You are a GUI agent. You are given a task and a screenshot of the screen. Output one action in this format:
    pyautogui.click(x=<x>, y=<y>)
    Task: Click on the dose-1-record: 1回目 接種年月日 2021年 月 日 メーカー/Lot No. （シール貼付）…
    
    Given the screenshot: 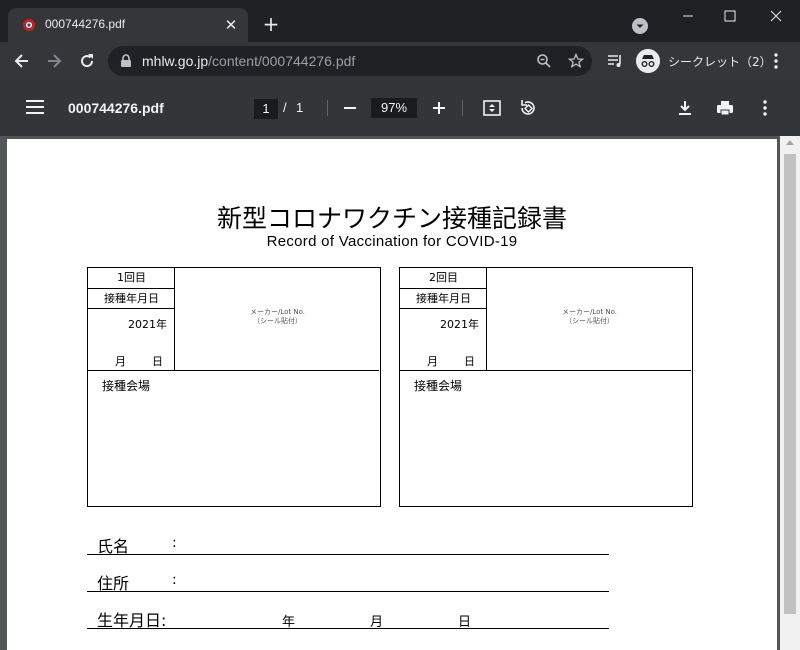 What is the action you would take?
    pyautogui.click(x=234, y=387)
    